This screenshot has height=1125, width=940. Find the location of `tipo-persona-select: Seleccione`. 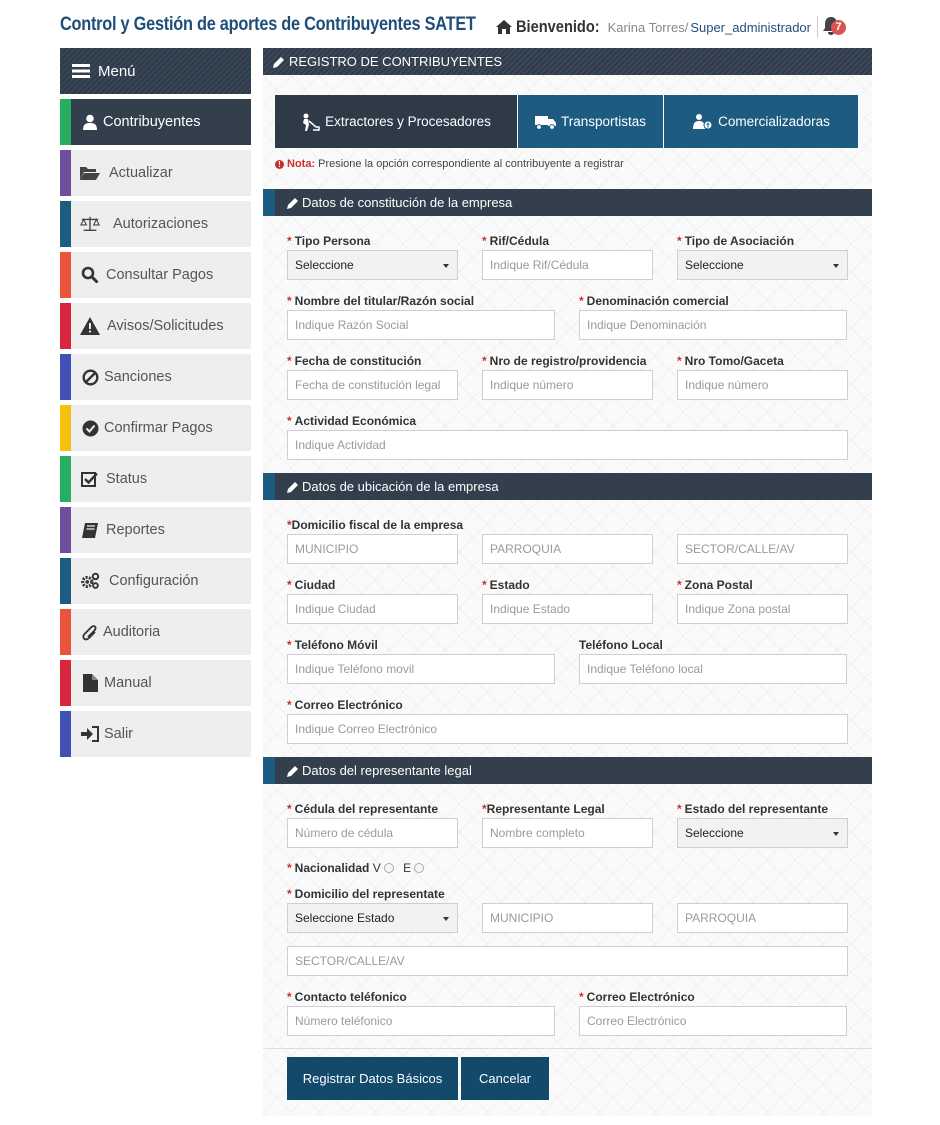

tipo-persona-select: Seleccione is located at coordinates (372, 265).